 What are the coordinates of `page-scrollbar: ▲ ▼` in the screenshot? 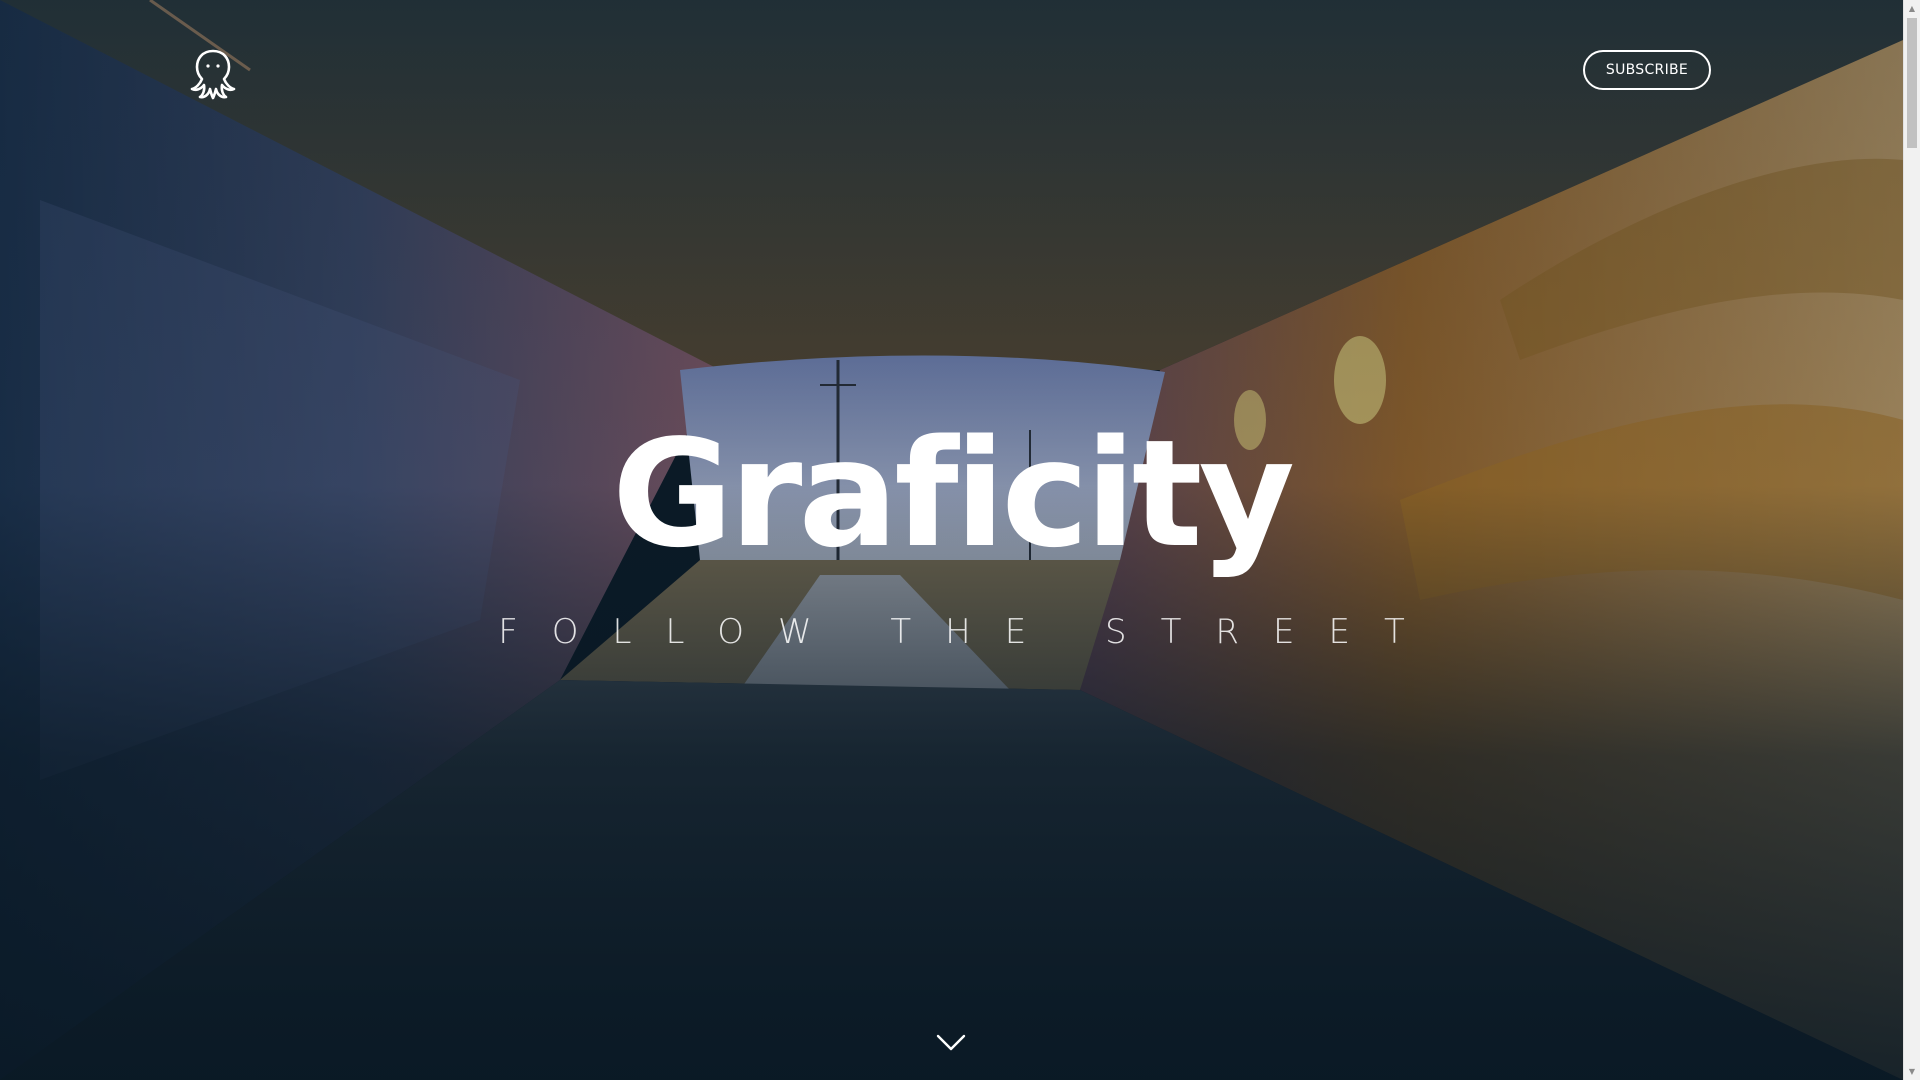 It's located at (1911, 540).